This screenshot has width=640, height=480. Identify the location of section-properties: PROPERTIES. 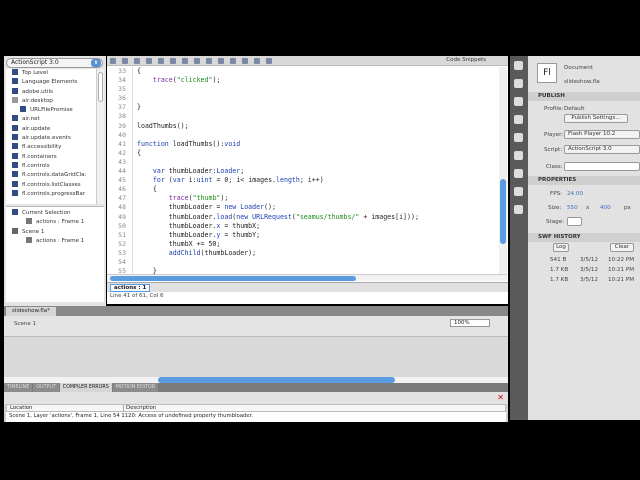
(584, 180).